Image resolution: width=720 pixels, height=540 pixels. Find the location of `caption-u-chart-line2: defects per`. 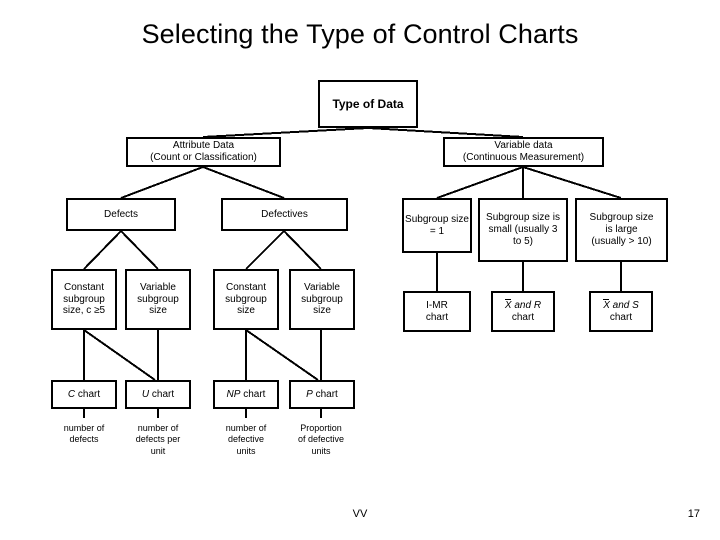

caption-u-chart-line2: defects per is located at coordinates (158, 439).